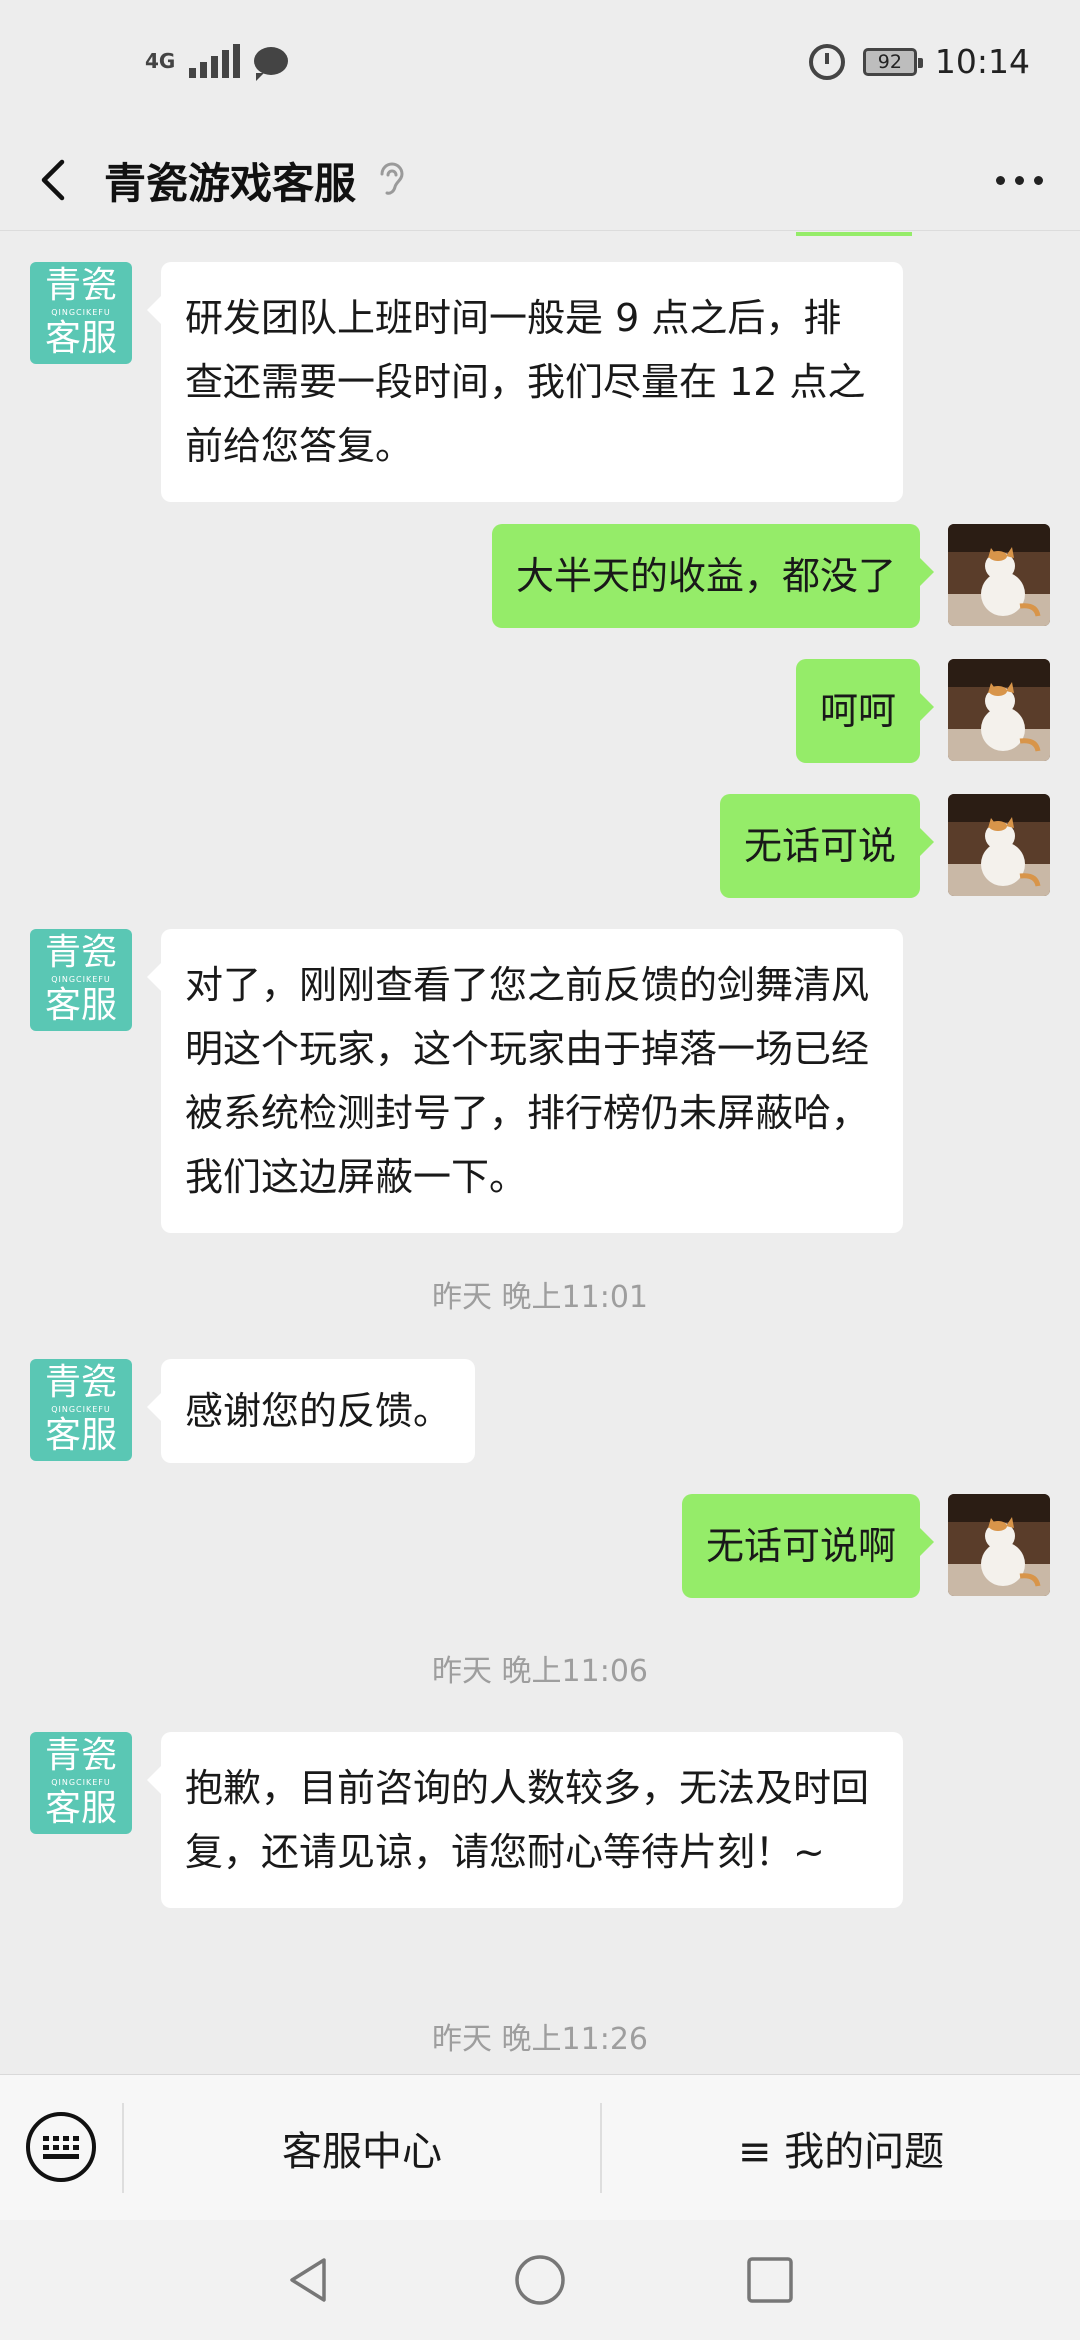  Describe the element at coordinates (892, 61) in the screenshot. I see `battery-icon: 92` at that location.